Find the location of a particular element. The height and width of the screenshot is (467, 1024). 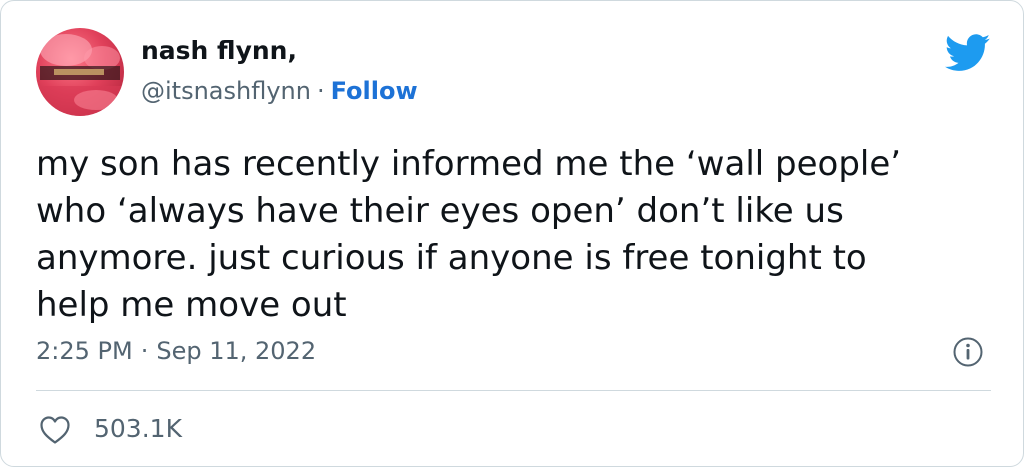

heart-icon is located at coordinates (55, 430).